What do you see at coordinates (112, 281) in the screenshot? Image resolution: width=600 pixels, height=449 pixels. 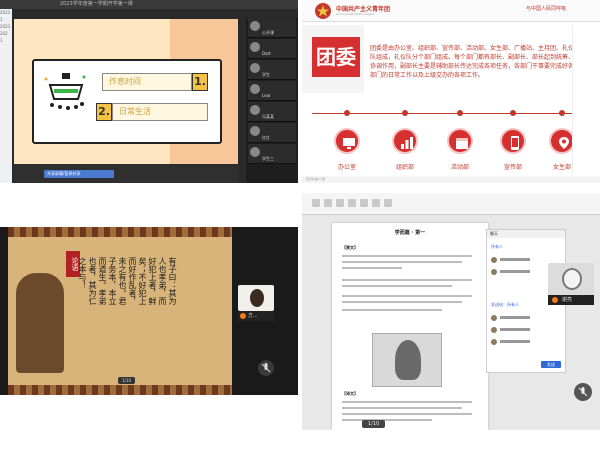 I see `text-column: 子务本，本立` at bounding box center [112, 281].